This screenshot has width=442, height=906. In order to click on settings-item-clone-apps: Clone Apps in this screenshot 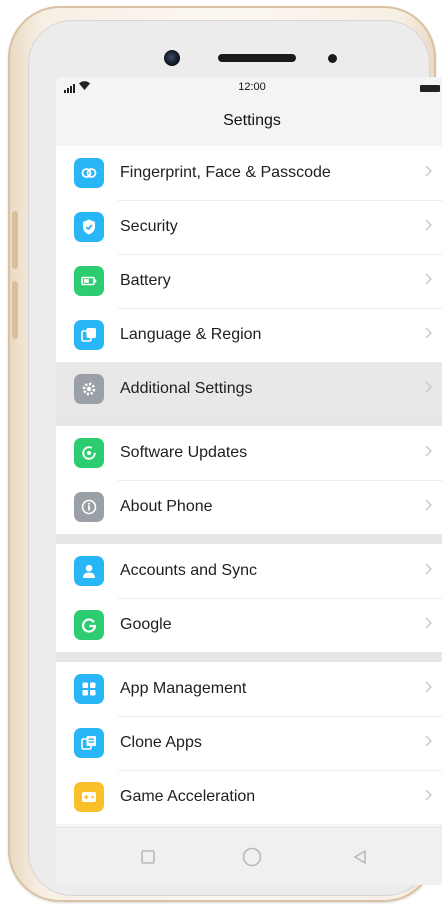, I will do `click(249, 743)`.